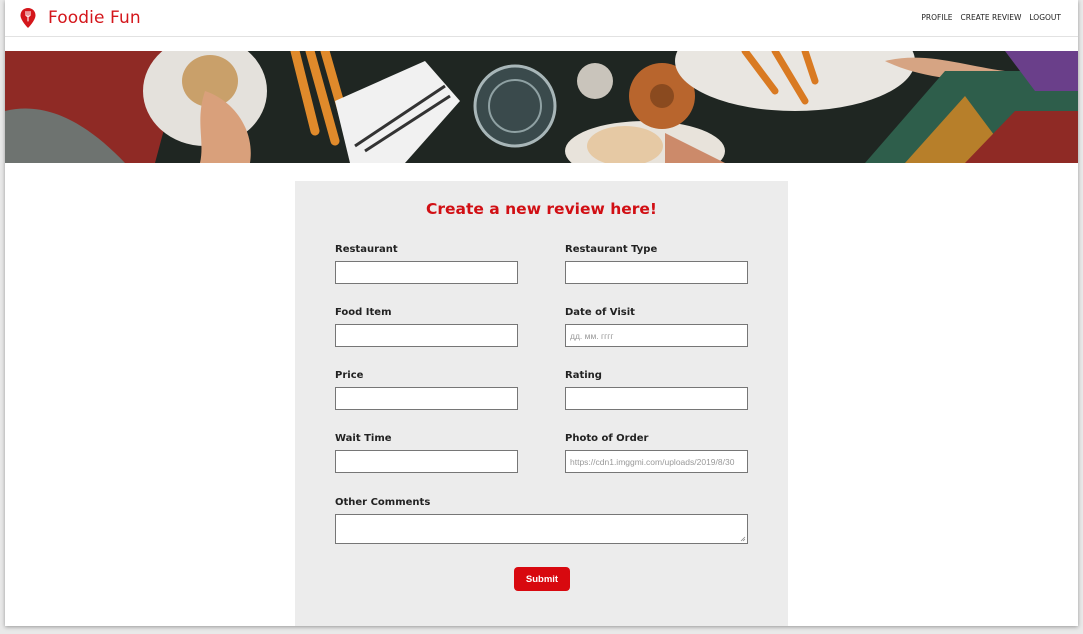 The width and height of the screenshot is (1083, 634). I want to click on brand-name: Foodie Fun, so click(94, 18).